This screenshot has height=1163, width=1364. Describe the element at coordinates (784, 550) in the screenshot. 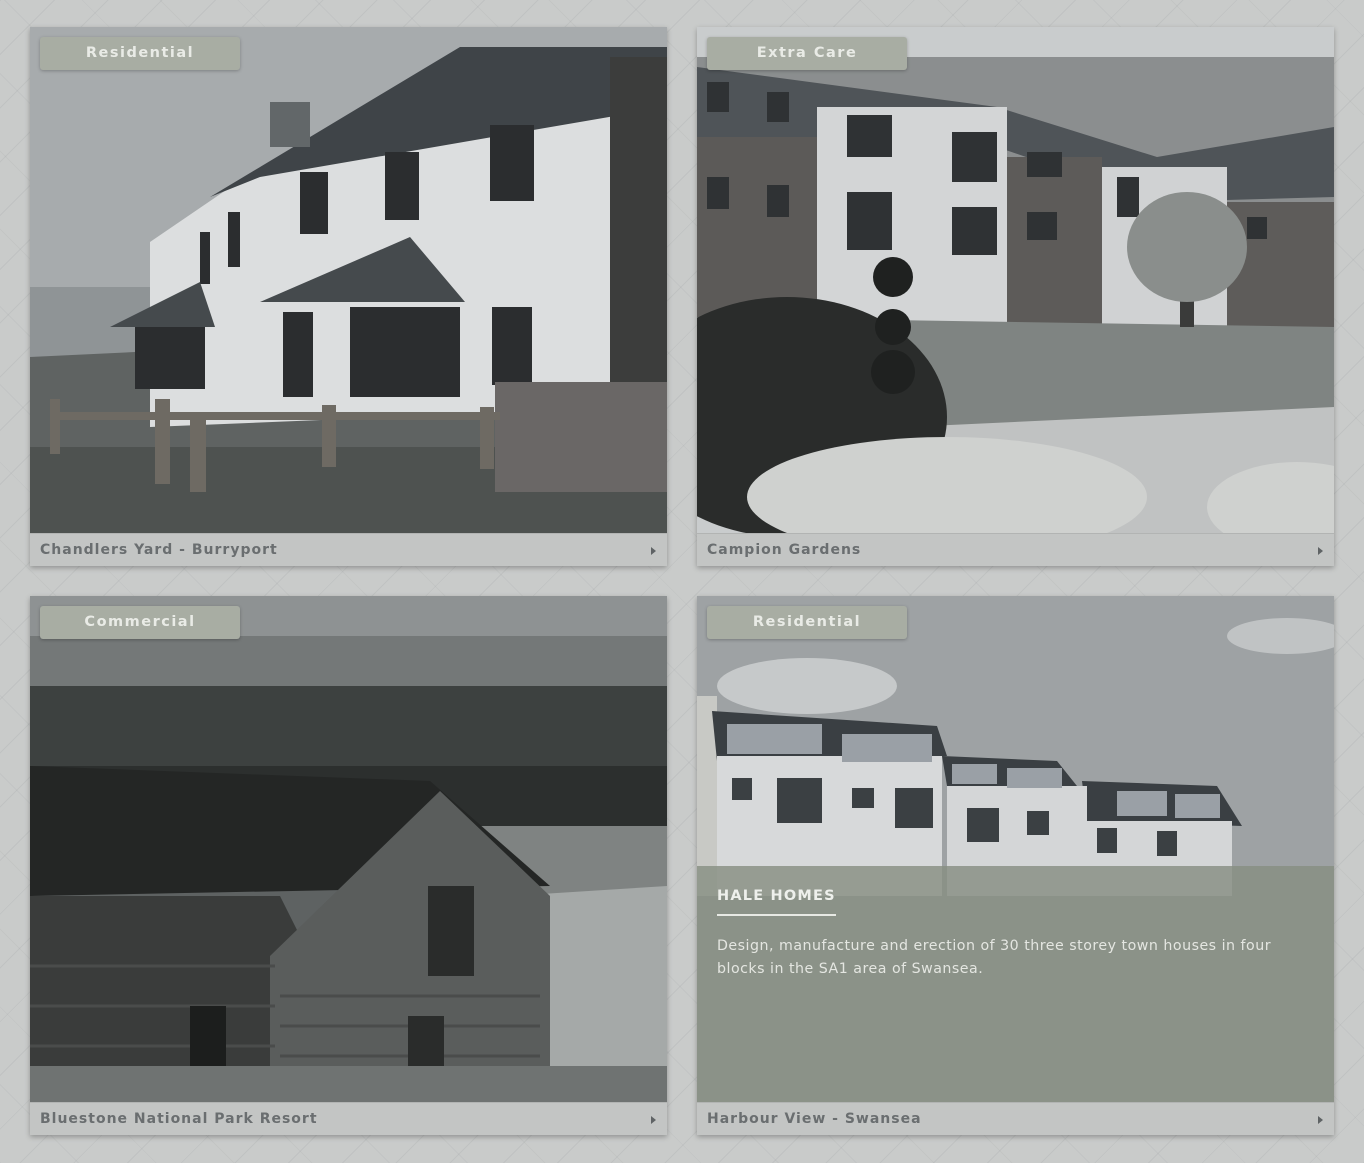

I see `project-title: Campion Gardens` at that location.